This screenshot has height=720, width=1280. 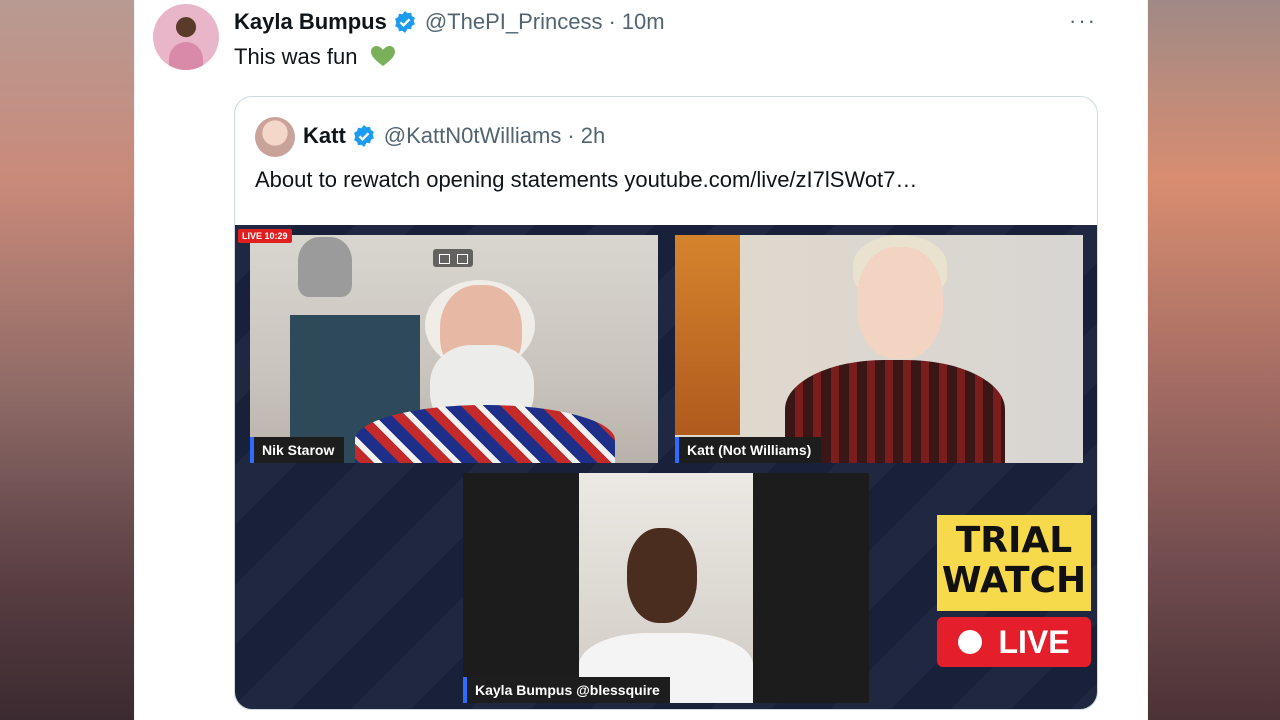 I want to click on more-options-icon: ···, so click(x=1083, y=21).